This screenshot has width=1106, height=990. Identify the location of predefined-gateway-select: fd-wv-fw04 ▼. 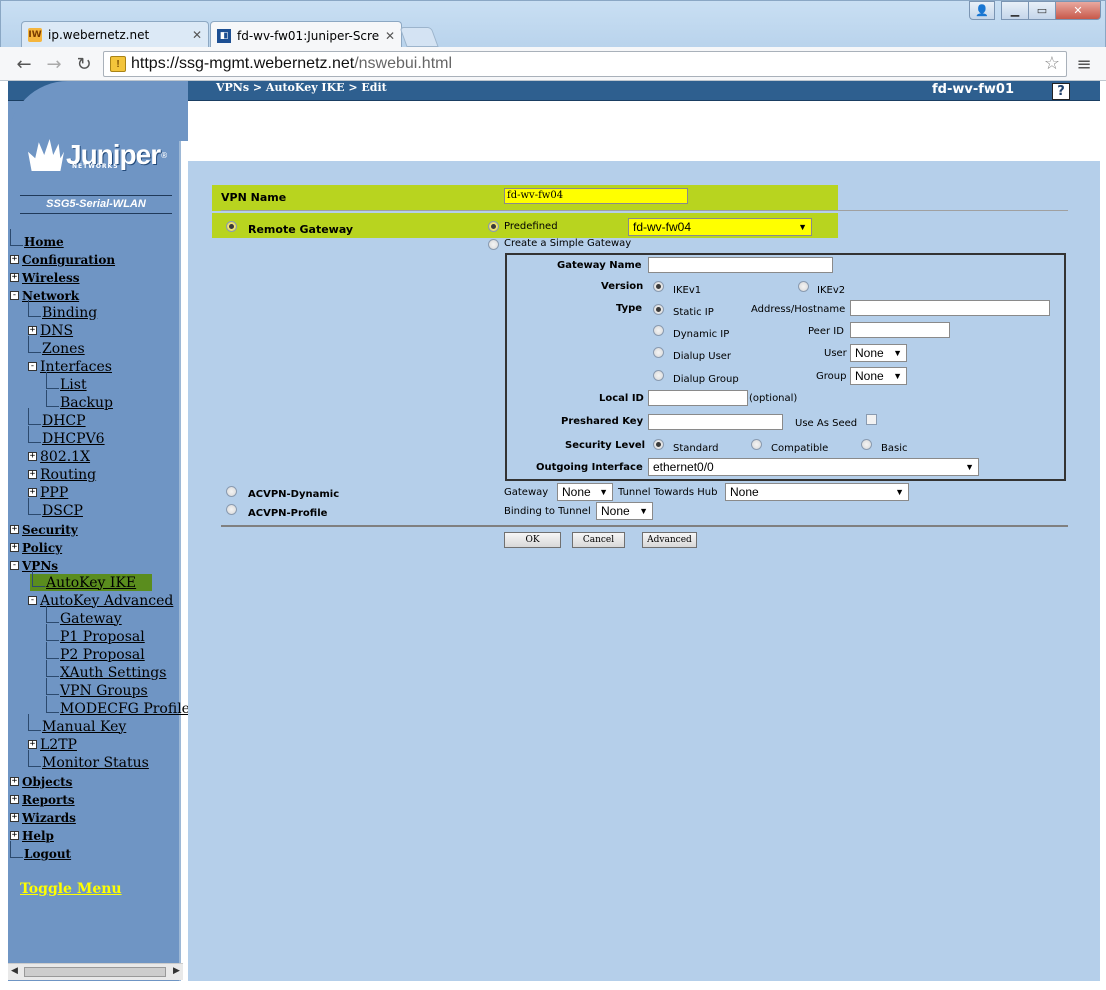
(720, 227).